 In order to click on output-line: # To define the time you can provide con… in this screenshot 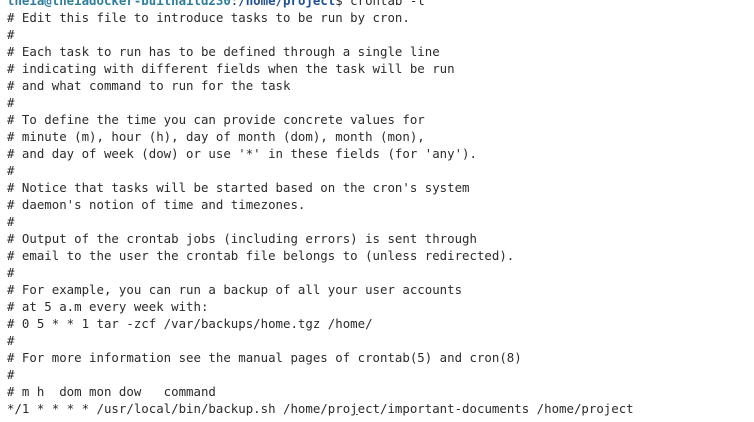, I will do `click(216, 119)`.